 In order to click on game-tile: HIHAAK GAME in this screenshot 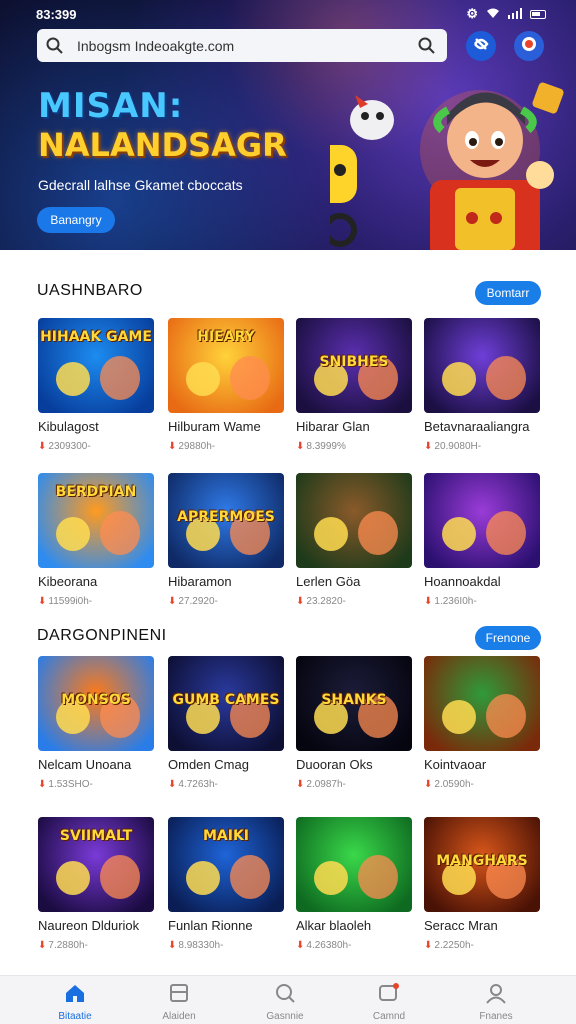, I will do `click(96, 365)`.